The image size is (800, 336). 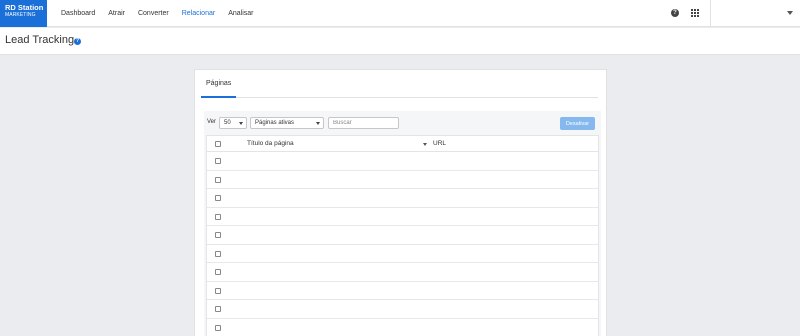 I want to click on page-header, so click(x=400, y=41).